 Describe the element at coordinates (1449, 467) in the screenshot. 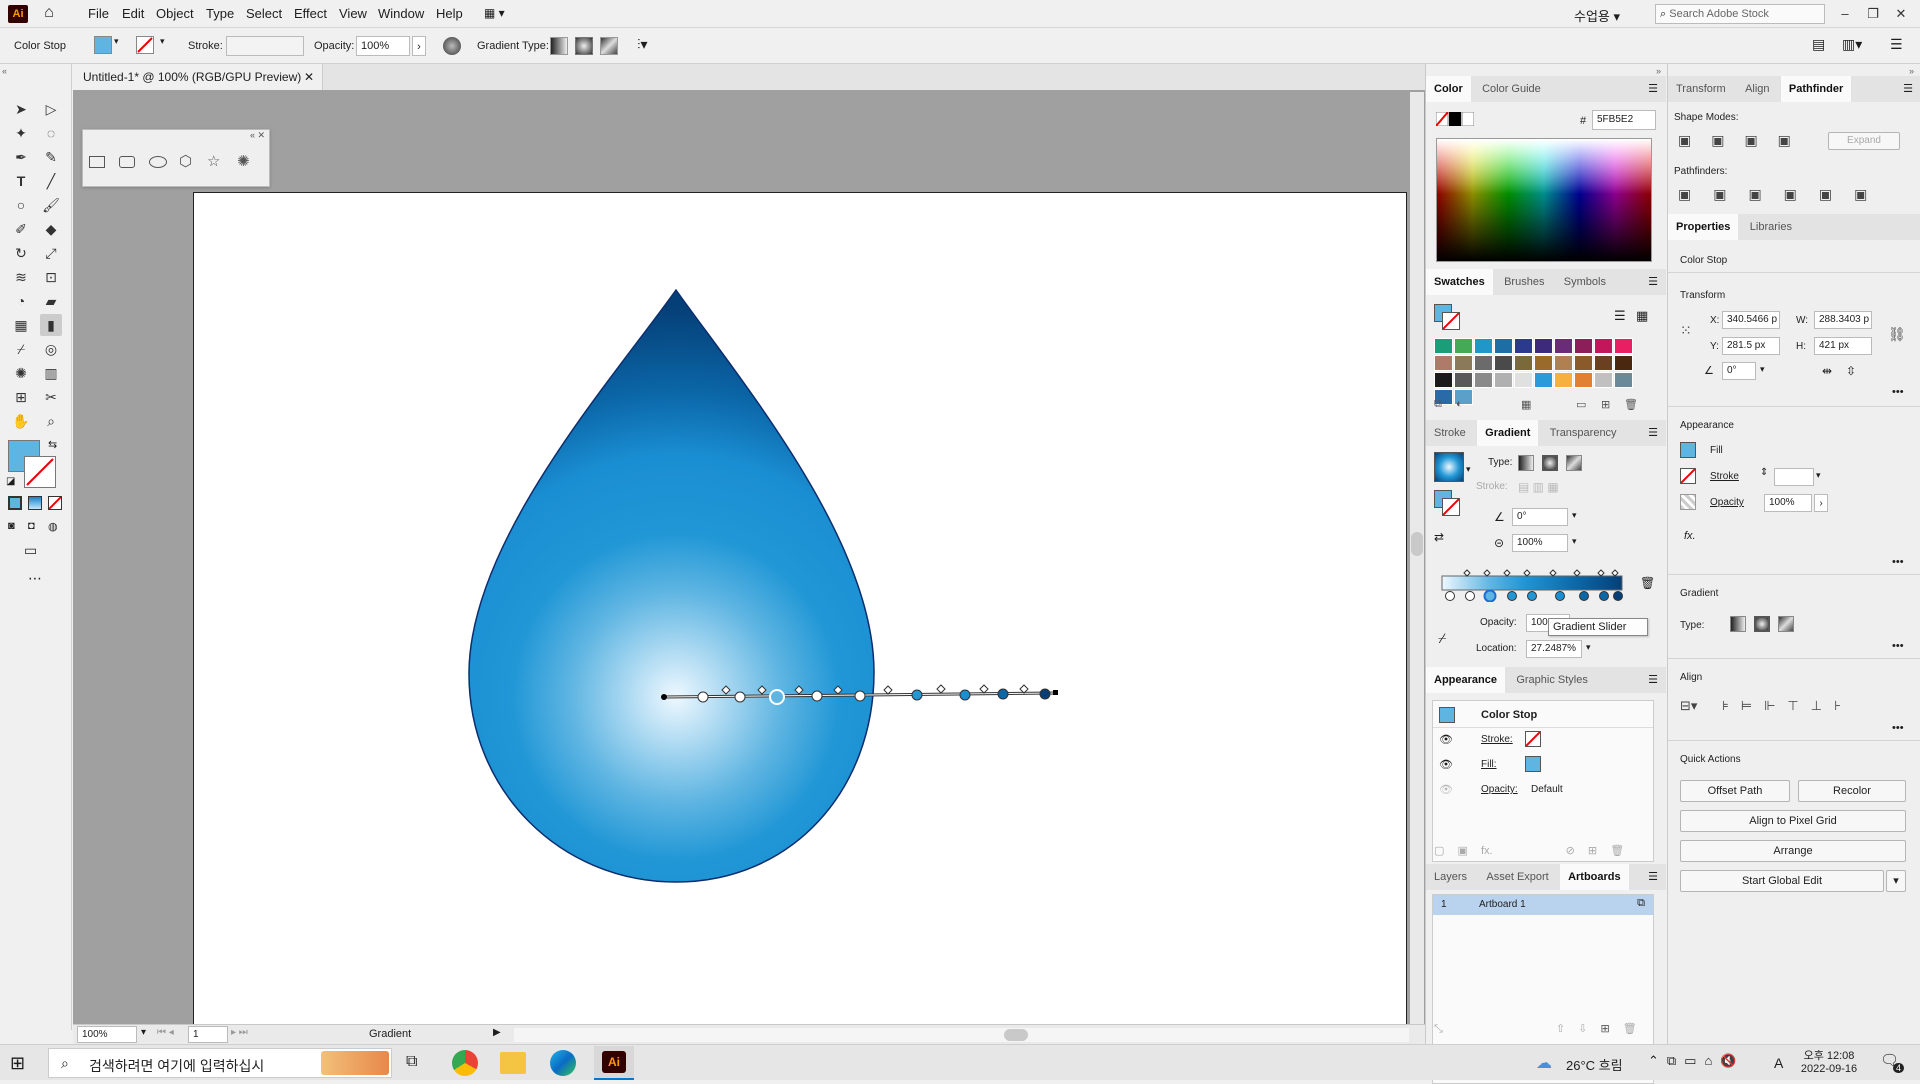

I see `gradient-thumbnail` at that location.